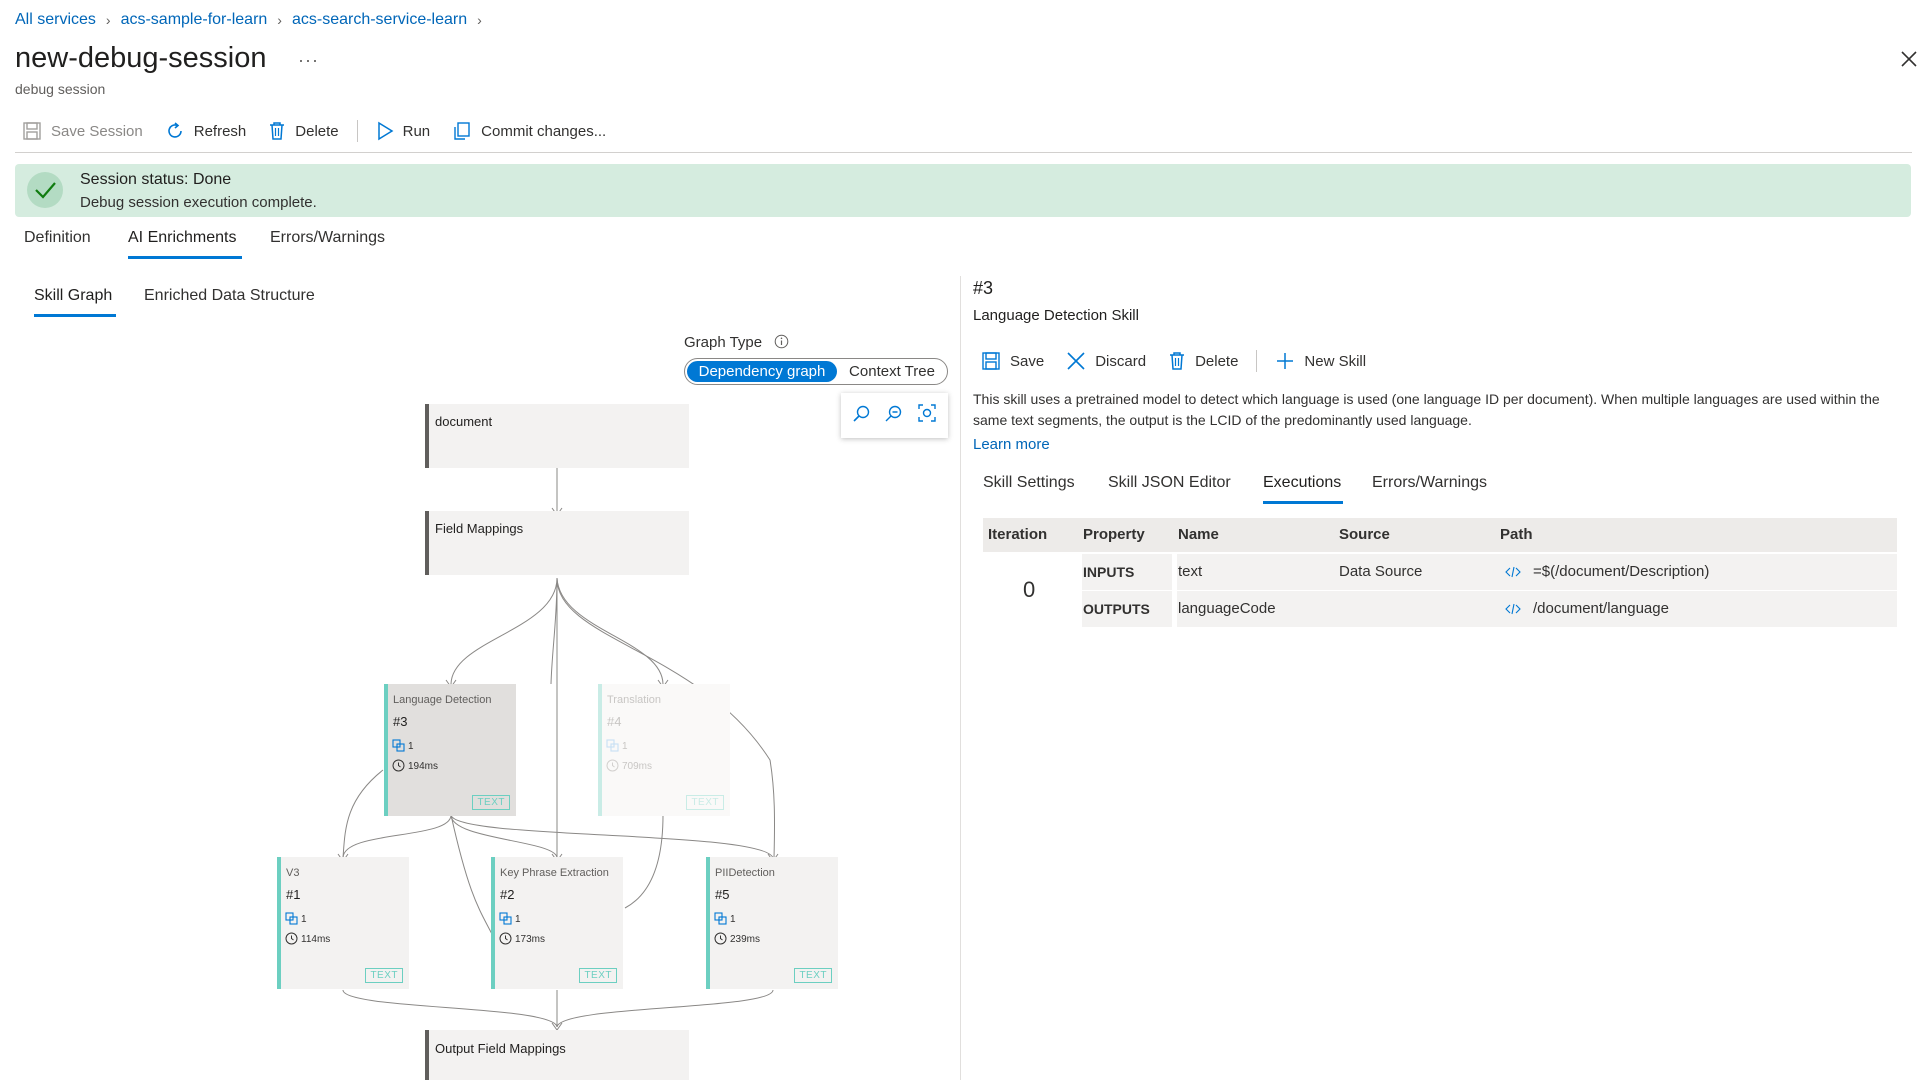  What do you see at coordinates (530, 939) in the screenshot?
I see `execution-time: 173ms` at bounding box center [530, 939].